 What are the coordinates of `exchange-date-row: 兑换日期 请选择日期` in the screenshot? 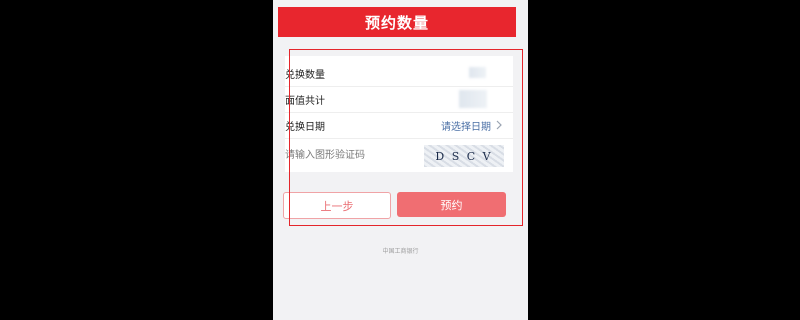 It's located at (399, 125).